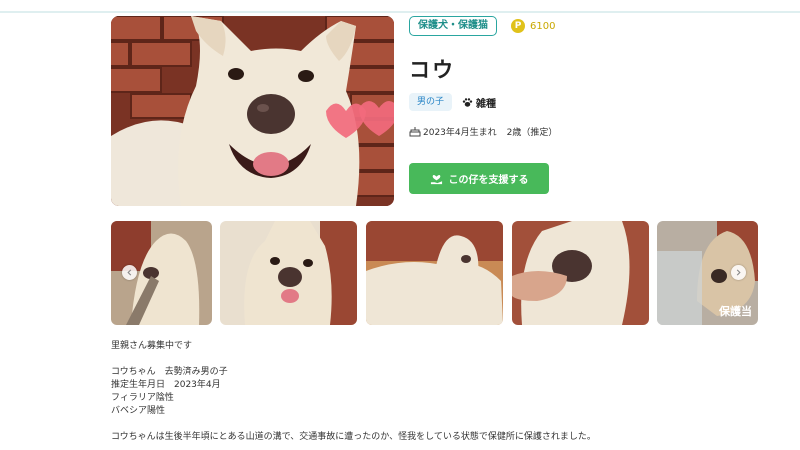  Describe the element at coordinates (252, 111) in the screenshot. I see `main-dog-photo` at that location.